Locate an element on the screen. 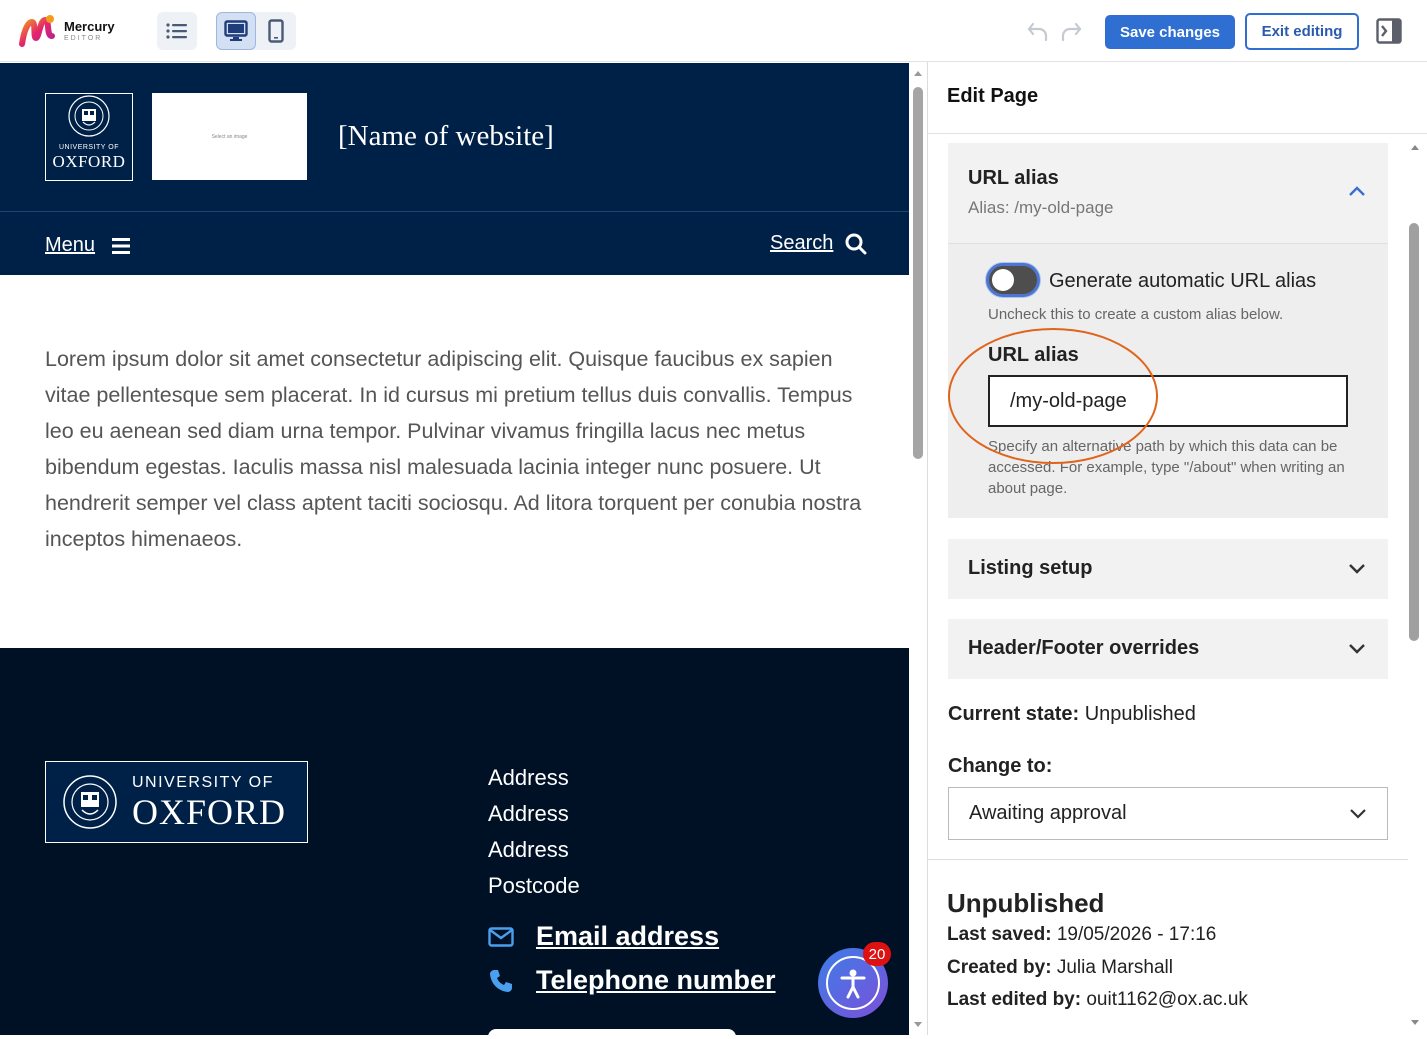 Image resolution: width=1427 pixels, height=1039 pixels. auto-alias-toggle is located at coordinates (1013, 280).